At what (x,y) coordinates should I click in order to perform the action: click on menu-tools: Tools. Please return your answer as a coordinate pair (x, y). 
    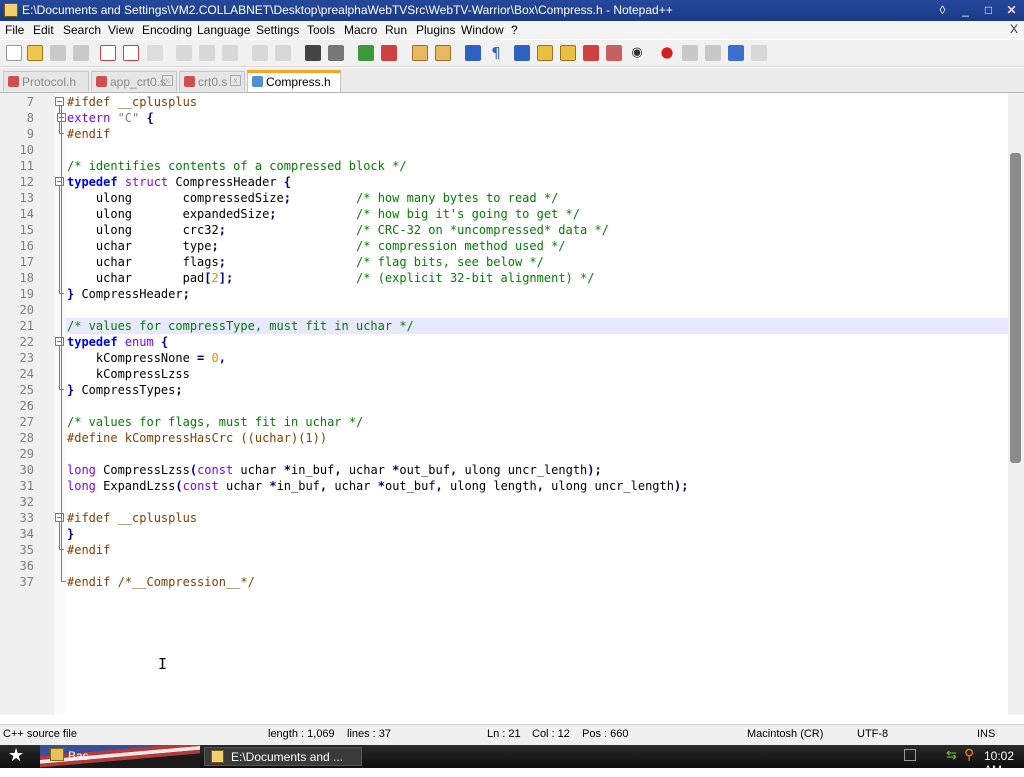
    Looking at the image, I should click on (321, 30).